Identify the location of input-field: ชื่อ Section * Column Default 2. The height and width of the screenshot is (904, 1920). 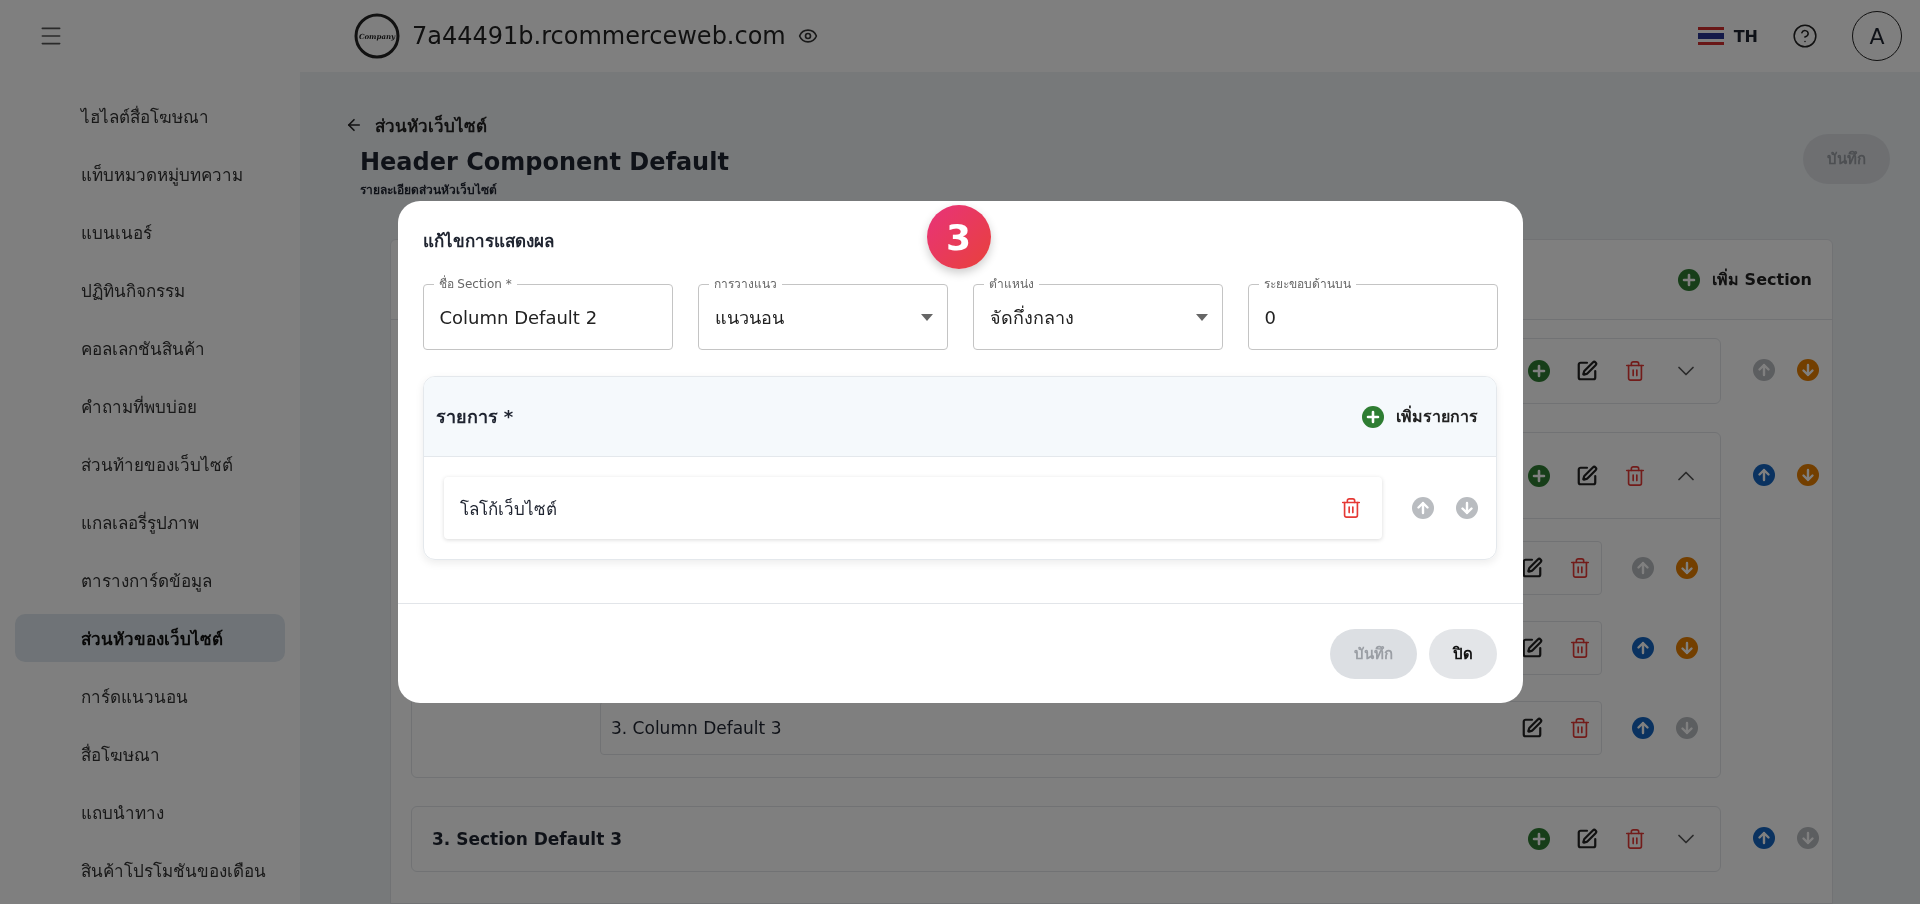
(547, 313).